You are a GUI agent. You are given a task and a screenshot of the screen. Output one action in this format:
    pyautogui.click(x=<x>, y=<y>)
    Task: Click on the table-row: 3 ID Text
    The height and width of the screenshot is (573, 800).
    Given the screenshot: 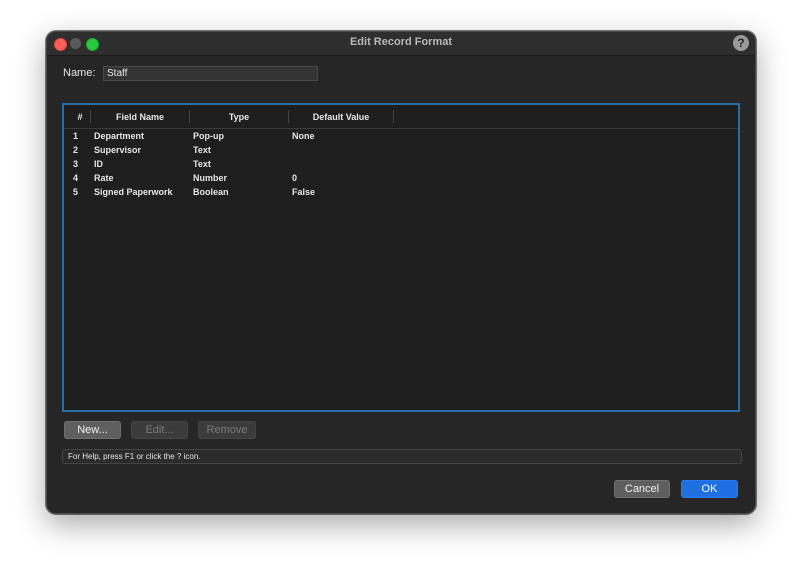 What is the action you would take?
    pyautogui.click(x=401, y=165)
    